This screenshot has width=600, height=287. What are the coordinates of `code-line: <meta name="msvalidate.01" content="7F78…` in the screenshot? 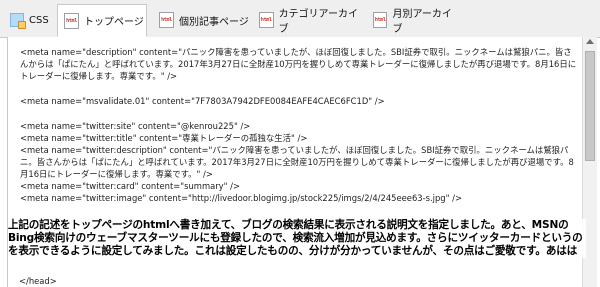 It's located at (202, 101).